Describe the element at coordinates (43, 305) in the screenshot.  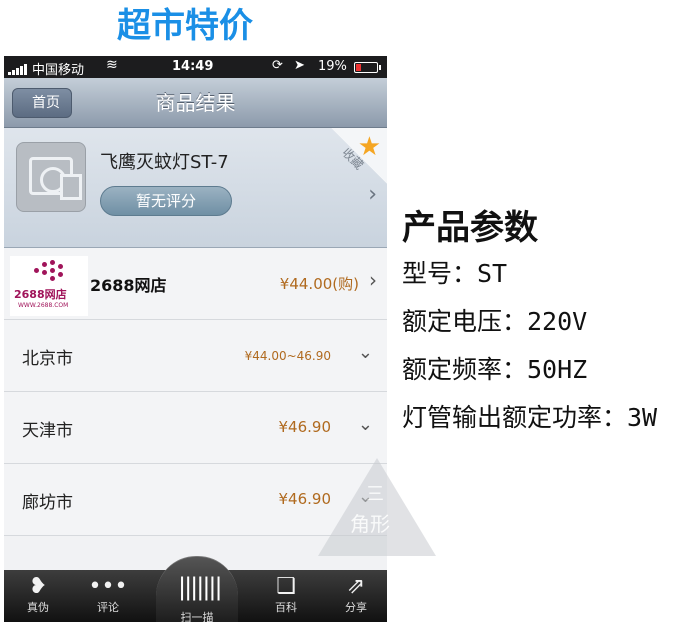
I see `shop-logo-url: WWW.2688.COM` at that location.